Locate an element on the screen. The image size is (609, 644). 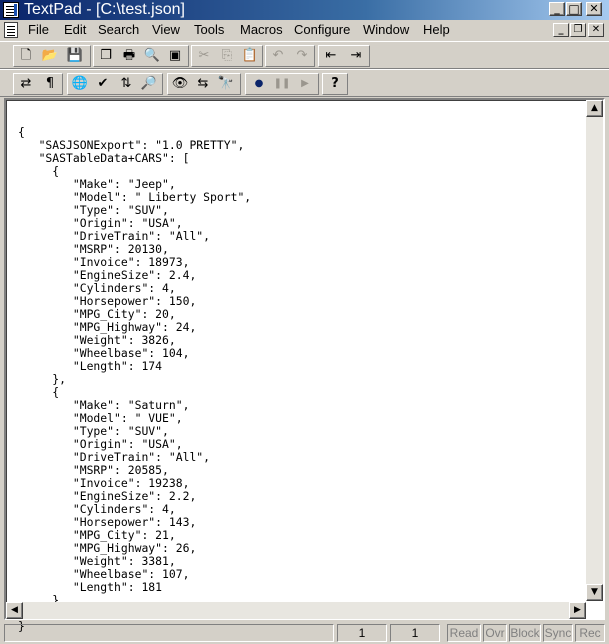
menu-file: File is located at coordinates (38, 30).